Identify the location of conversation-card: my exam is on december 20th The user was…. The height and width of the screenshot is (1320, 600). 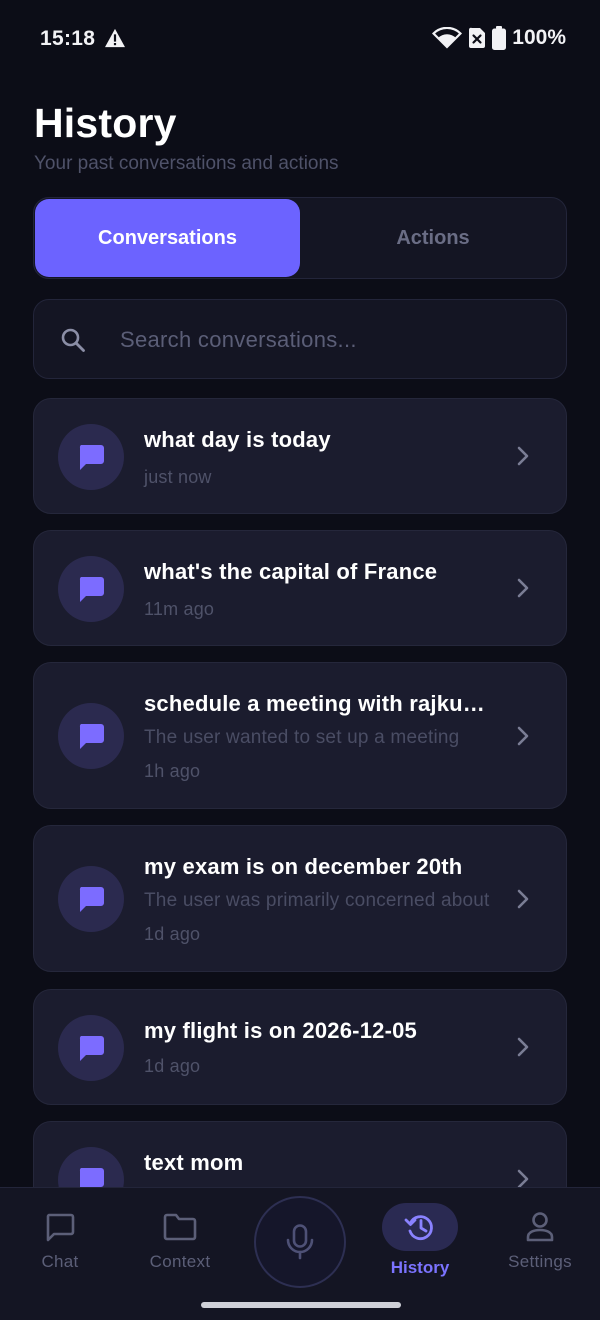
(300, 898).